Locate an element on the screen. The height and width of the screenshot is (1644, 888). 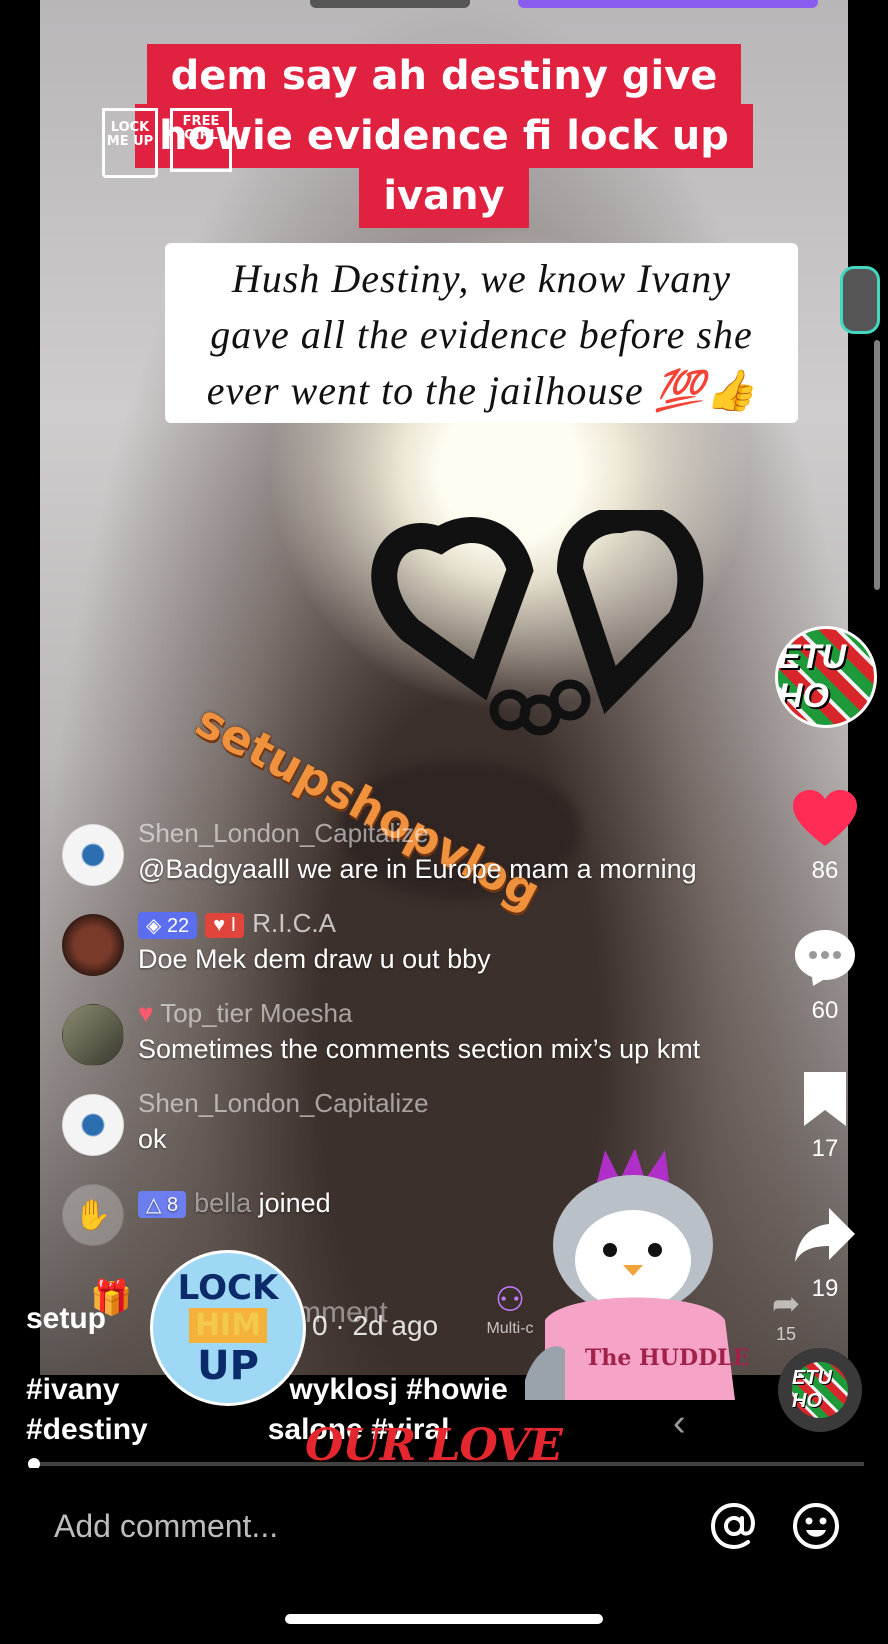
comment-bubble-icon is located at coordinates (825, 958).